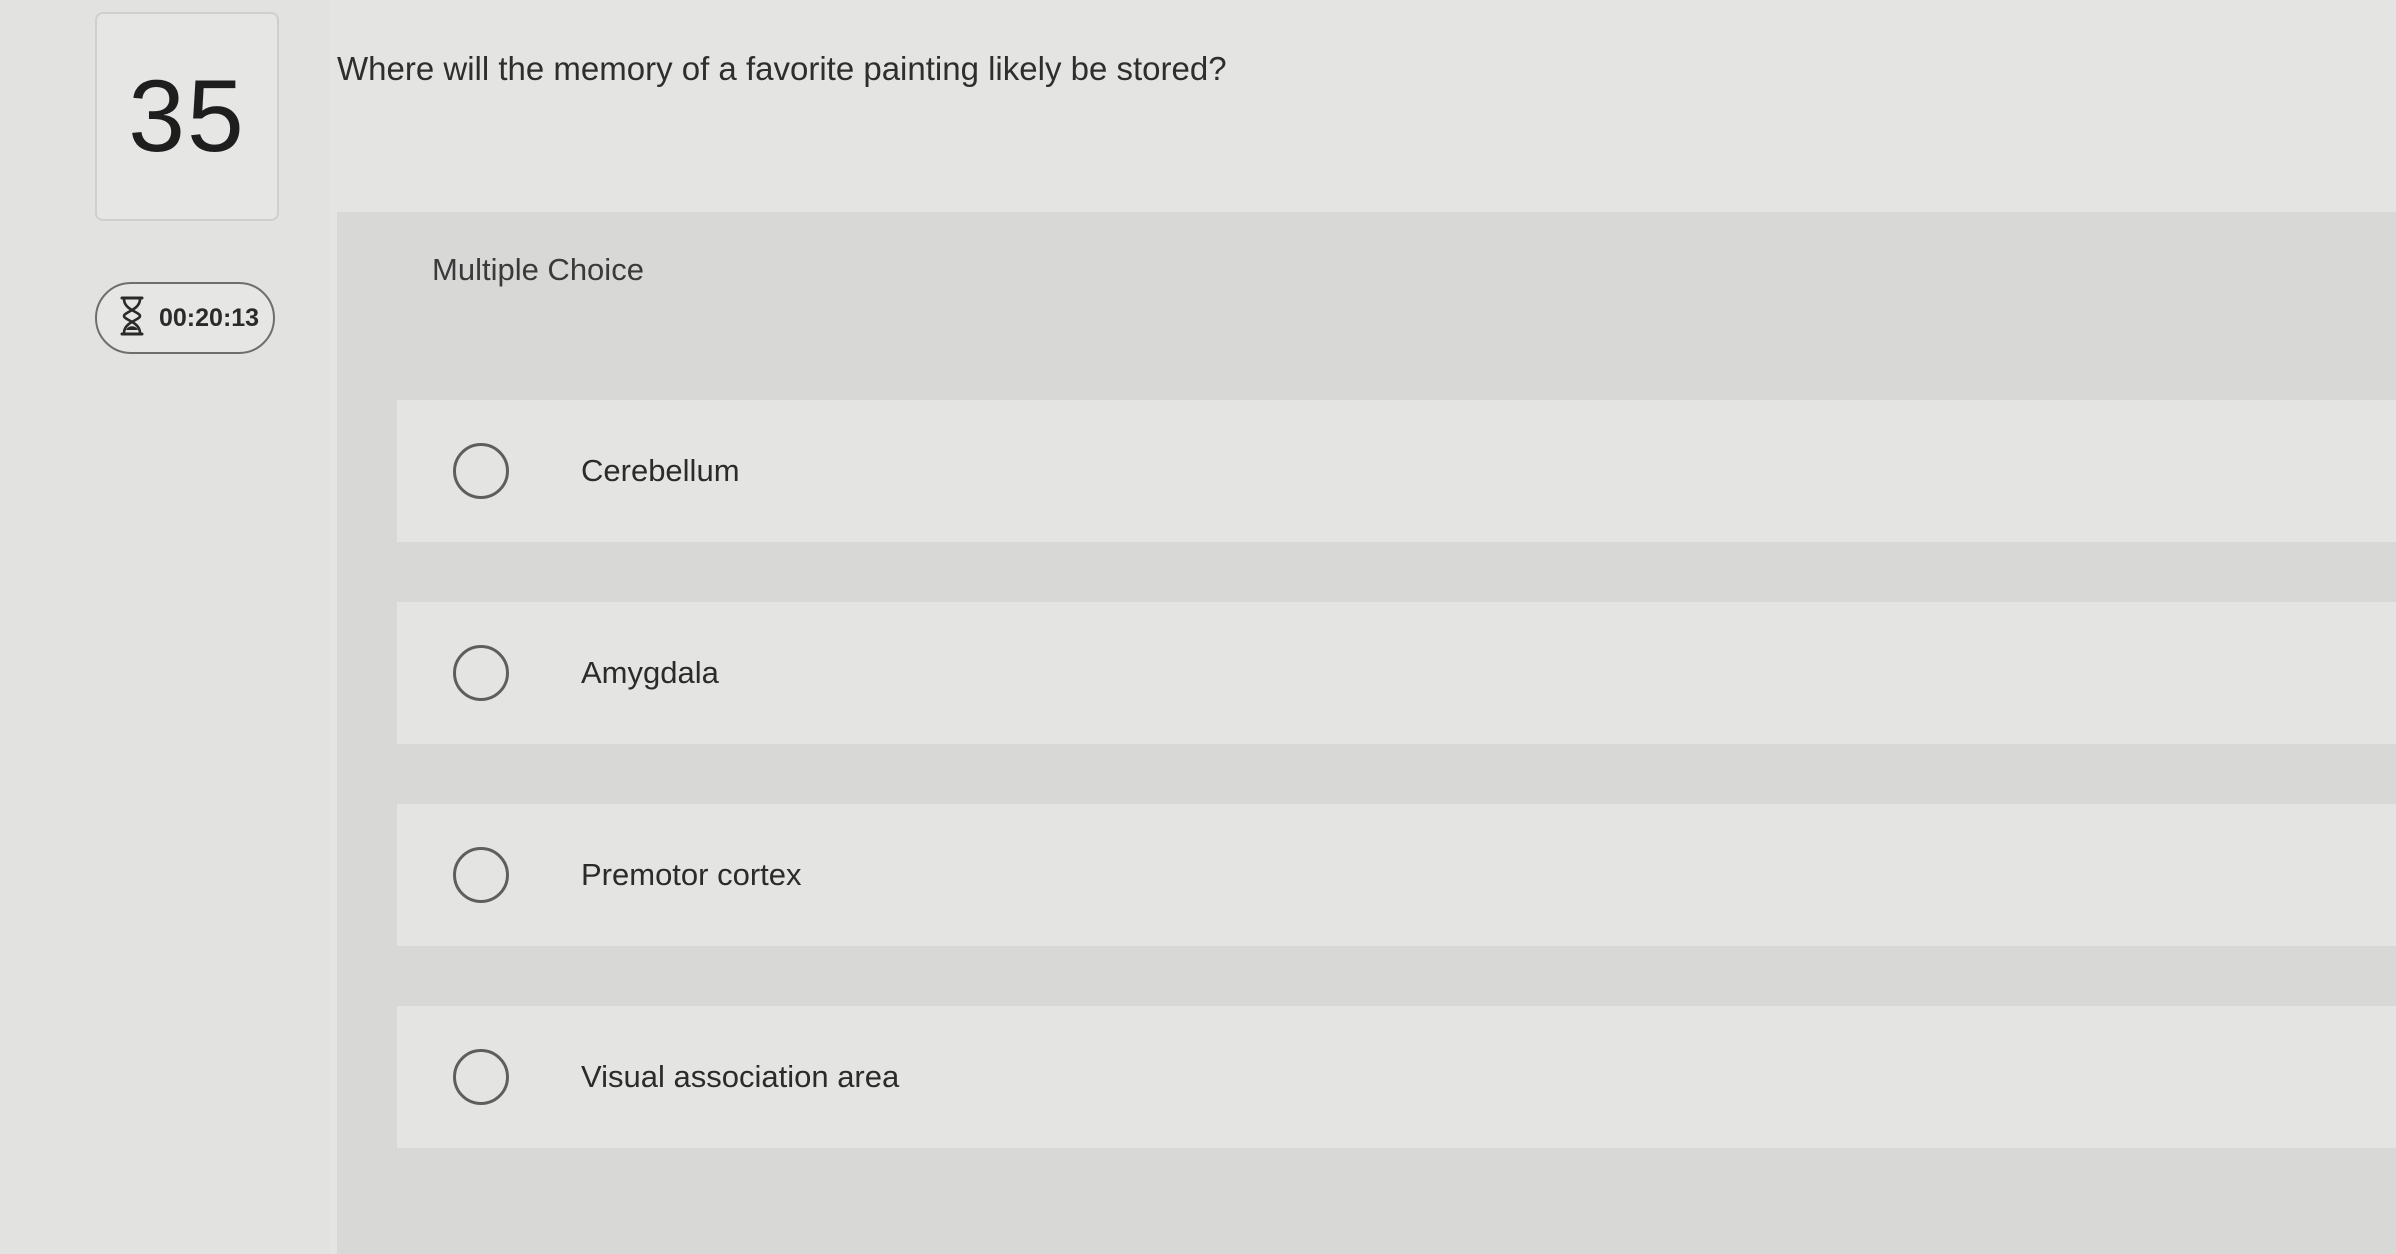 The height and width of the screenshot is (1254, 2396). Describe the element at coordinates (1396, 471) in the screenshot. I see `answer-option: Cerebellum` at that location.